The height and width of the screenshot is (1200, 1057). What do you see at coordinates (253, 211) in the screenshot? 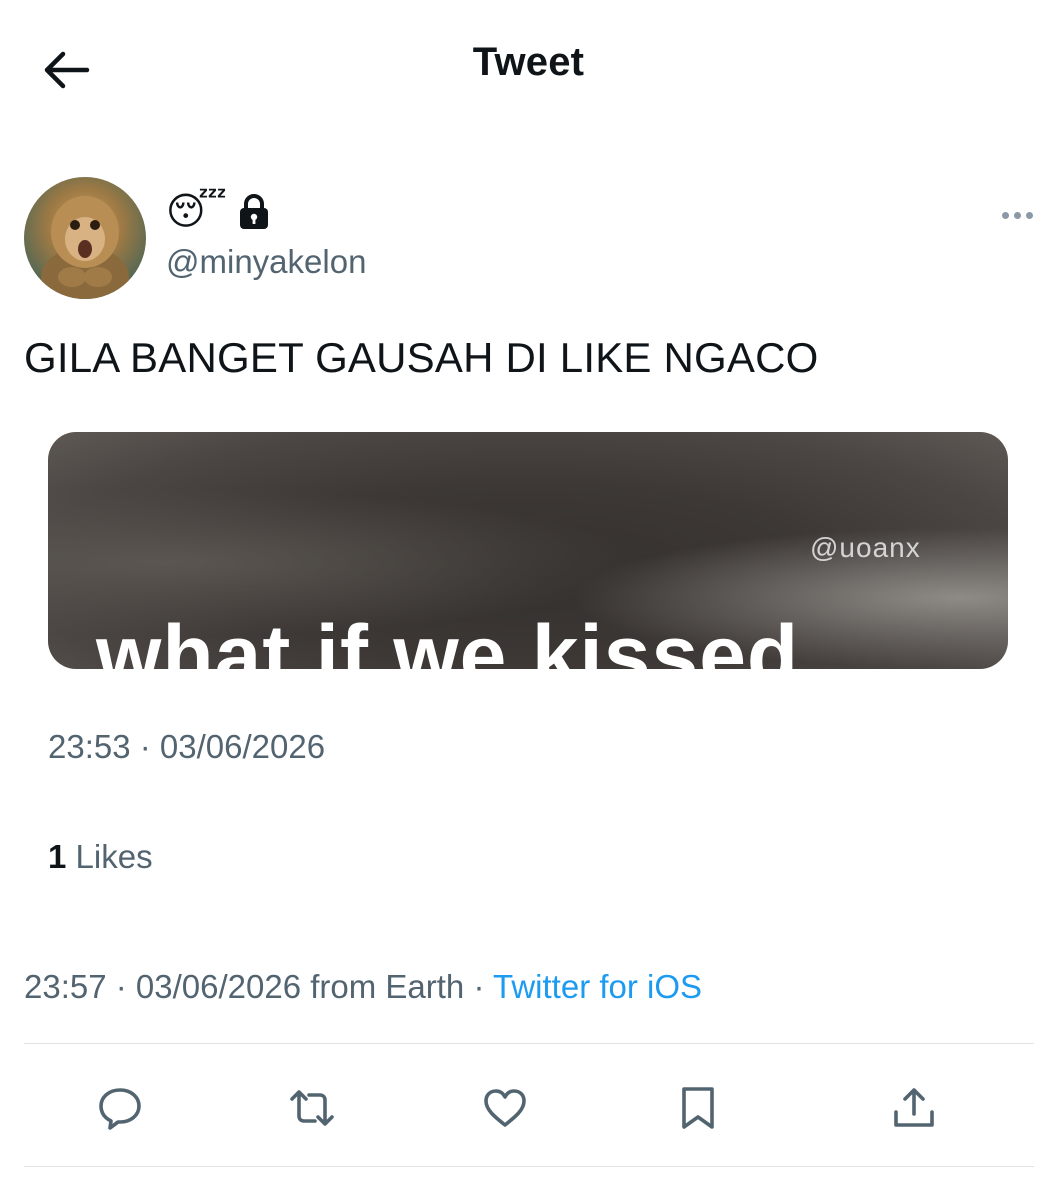
I see `lock-icon` at bounding box center [253, 211].